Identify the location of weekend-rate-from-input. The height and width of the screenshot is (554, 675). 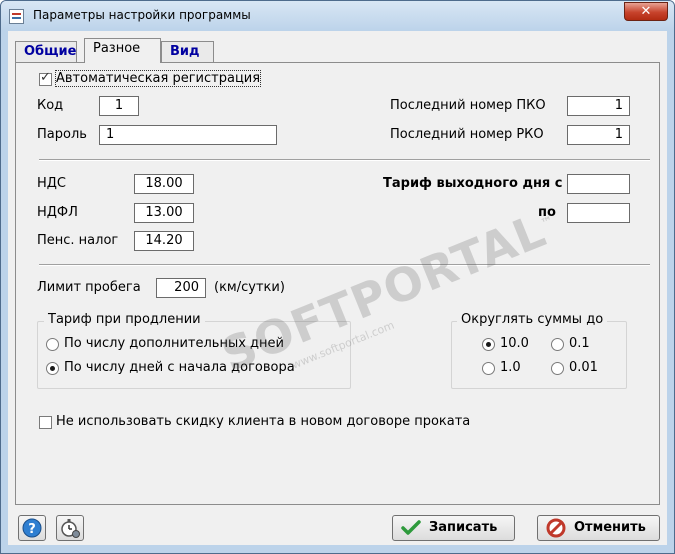
(598, 184).